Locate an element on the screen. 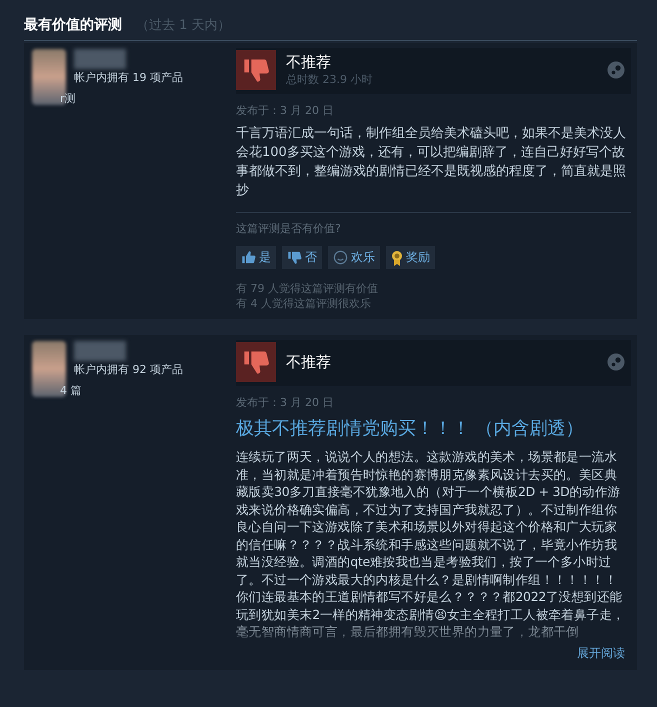  playtime: 总时数 23.9 小时 is located at coordinates (329, 79).